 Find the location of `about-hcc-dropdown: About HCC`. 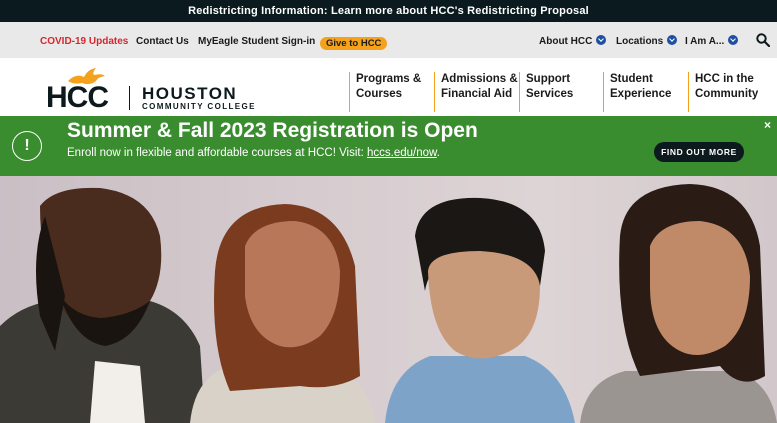

about-hcc-dropdown: About HCC is located at coordinates (573, 40).